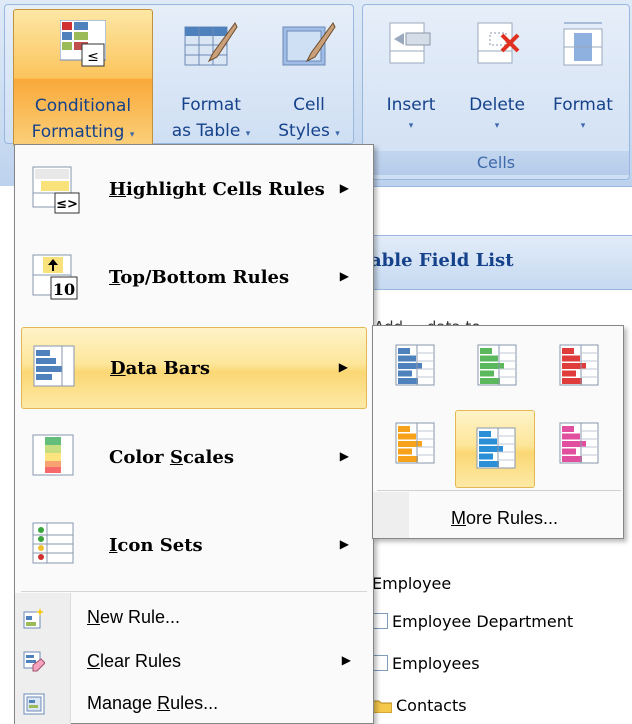 The width and height of the screenshot is (632, 724). I want to click on cell-styles-button: Cell Styles ▾, so click(309, 78).